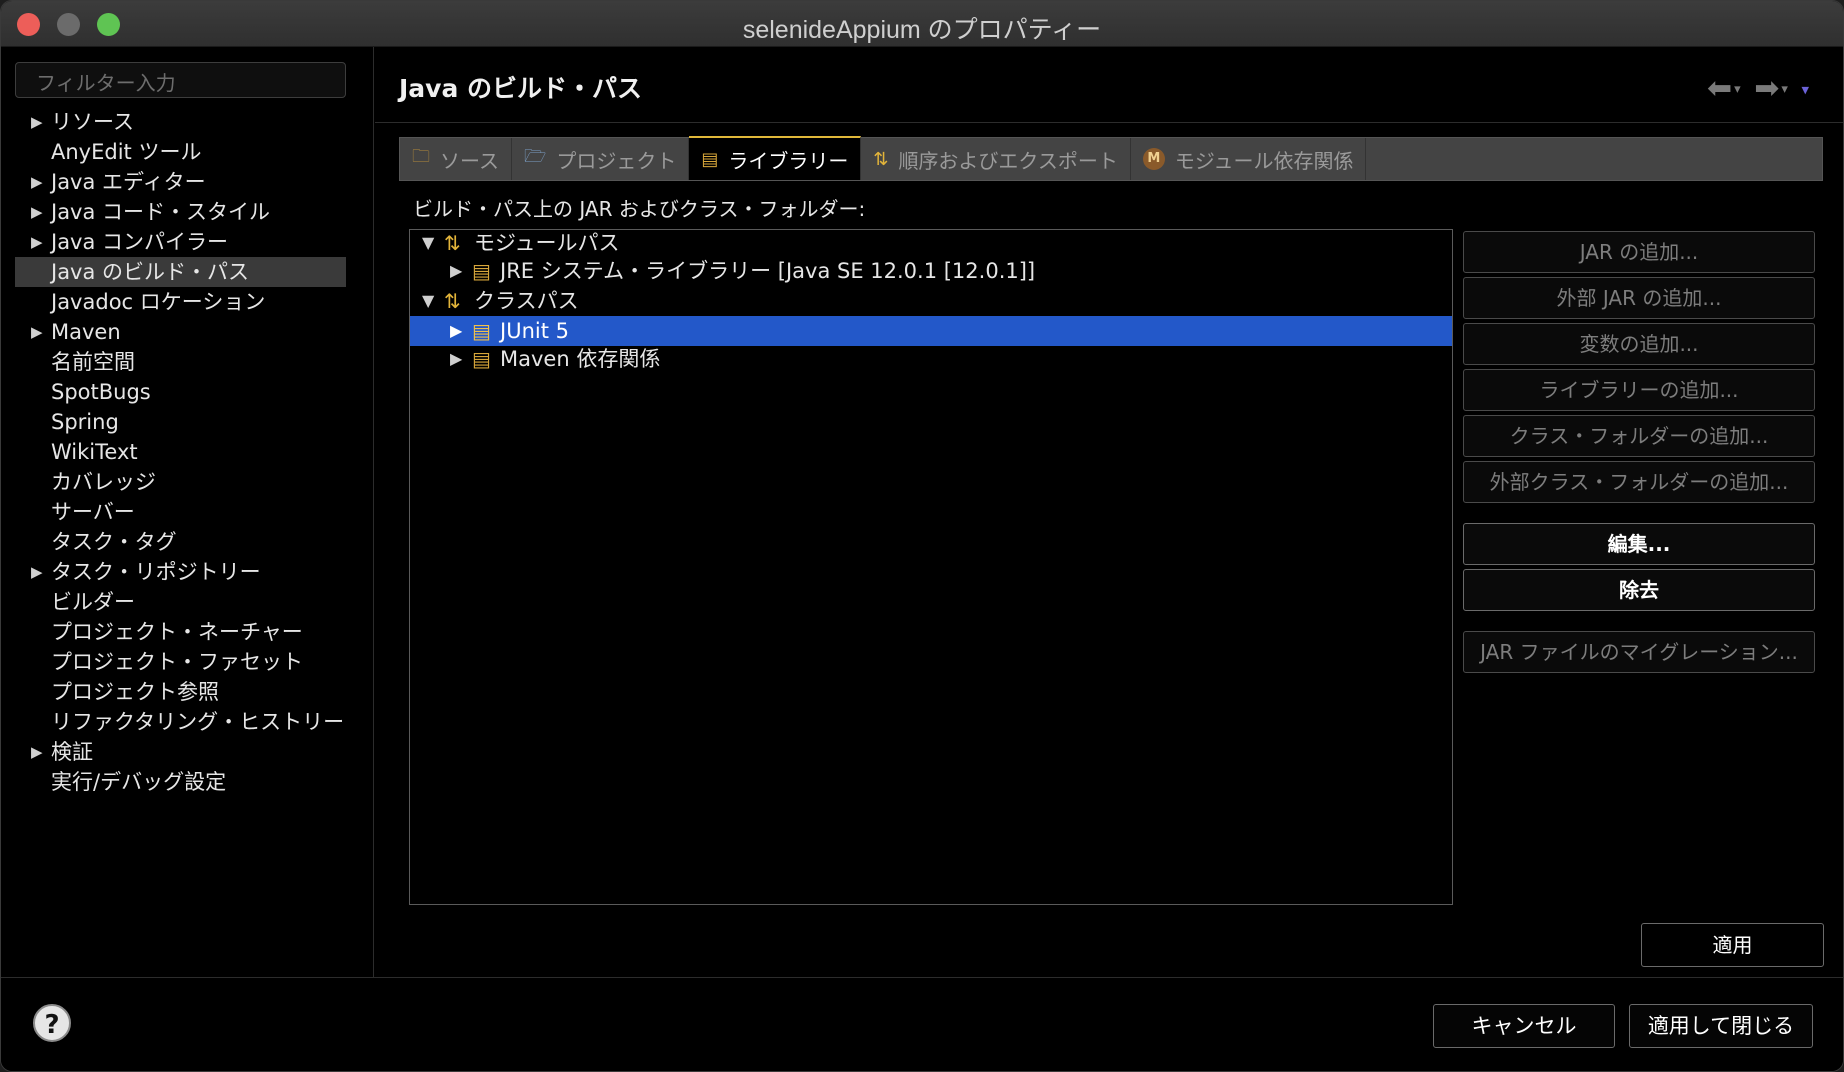 This screenshot has width=1844, height=1072. I want to click on sidebar-item-label: サーバー, so click(93, 512).